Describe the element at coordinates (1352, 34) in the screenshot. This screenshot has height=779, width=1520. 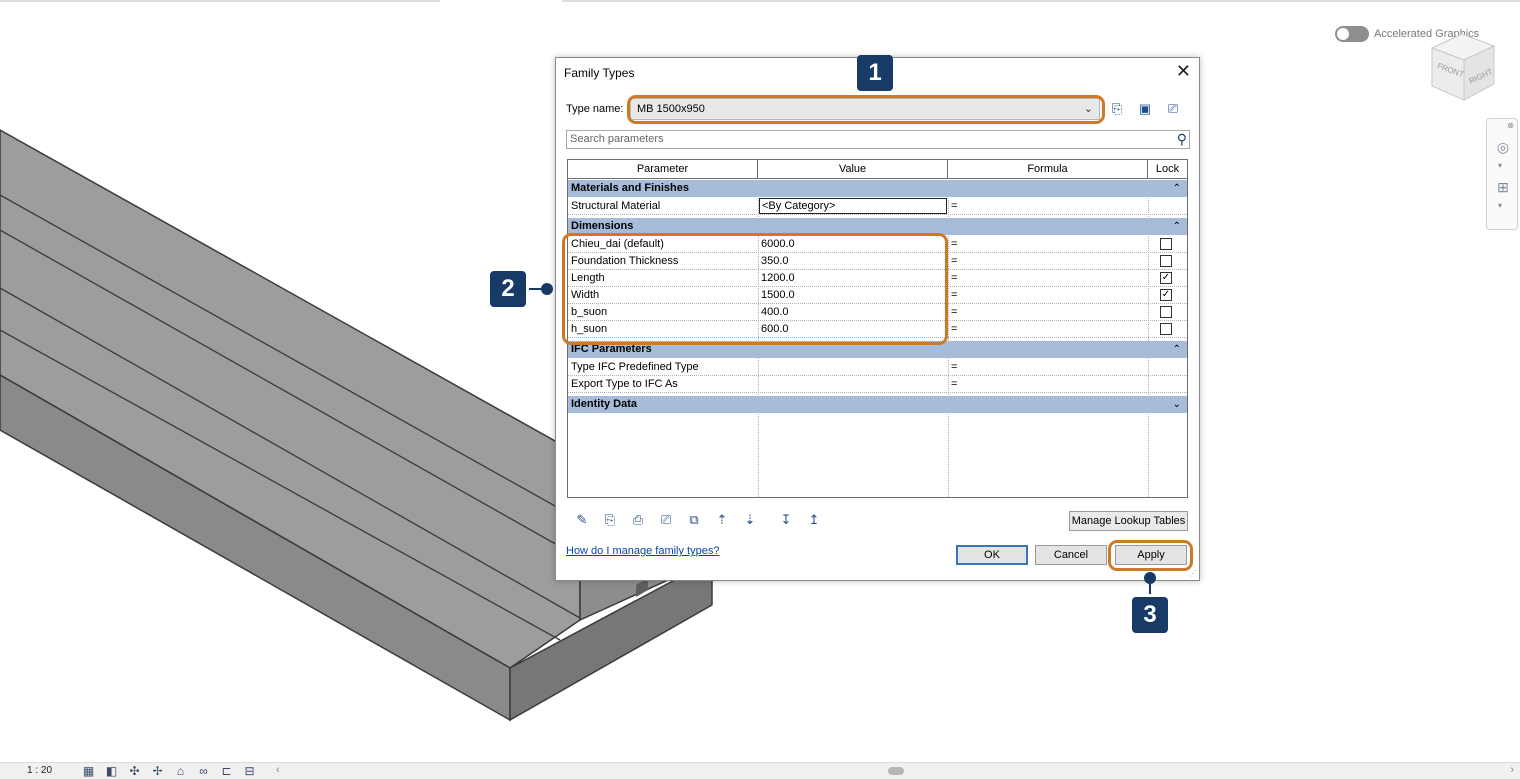
I see `toggle-switch` at that location.